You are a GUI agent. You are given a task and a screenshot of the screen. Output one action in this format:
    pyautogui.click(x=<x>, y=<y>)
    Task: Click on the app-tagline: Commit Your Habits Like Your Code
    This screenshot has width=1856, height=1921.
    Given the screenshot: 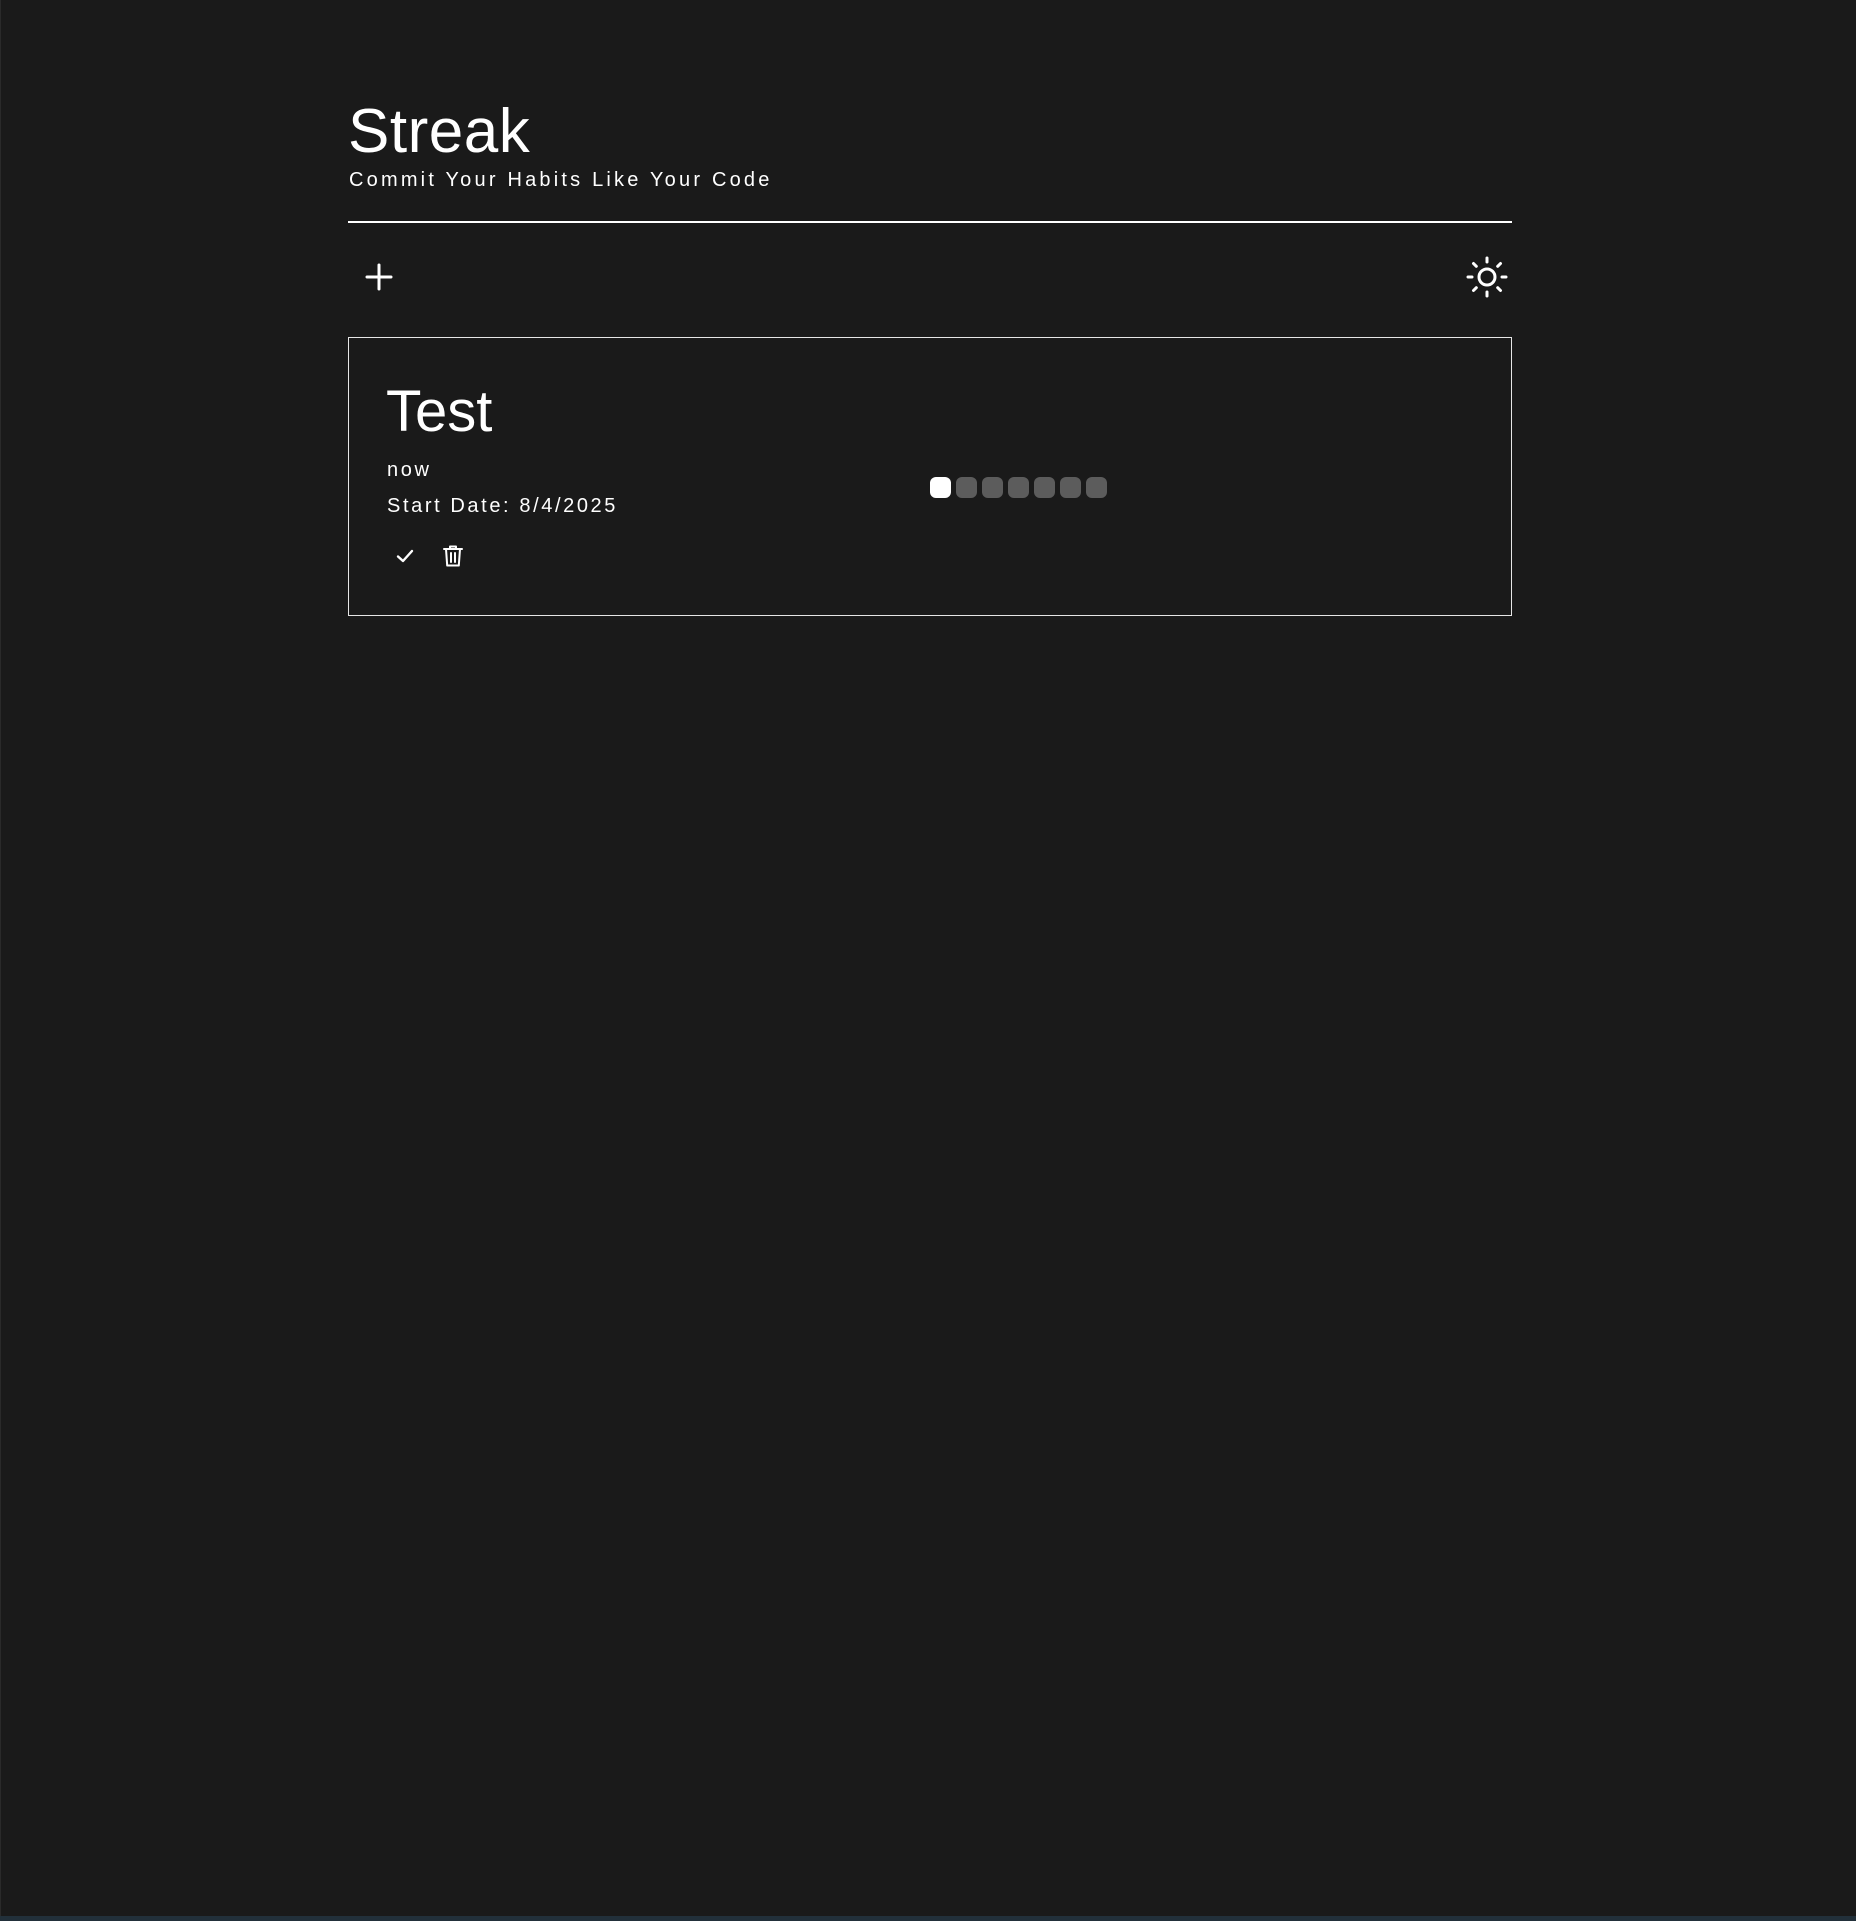 What is the action you would take?
    pyautogui.click(x=561, y=180)
    